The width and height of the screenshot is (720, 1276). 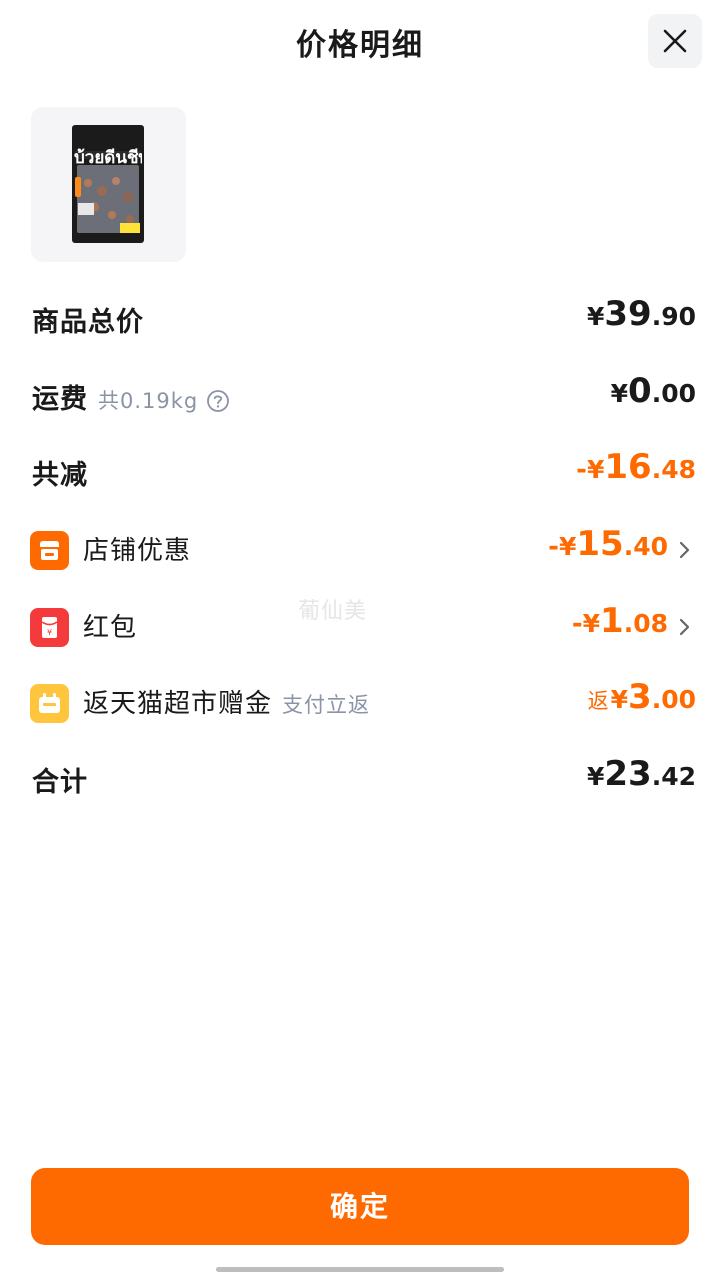 I want to click on shop-icon, so click(x=49, y=550).